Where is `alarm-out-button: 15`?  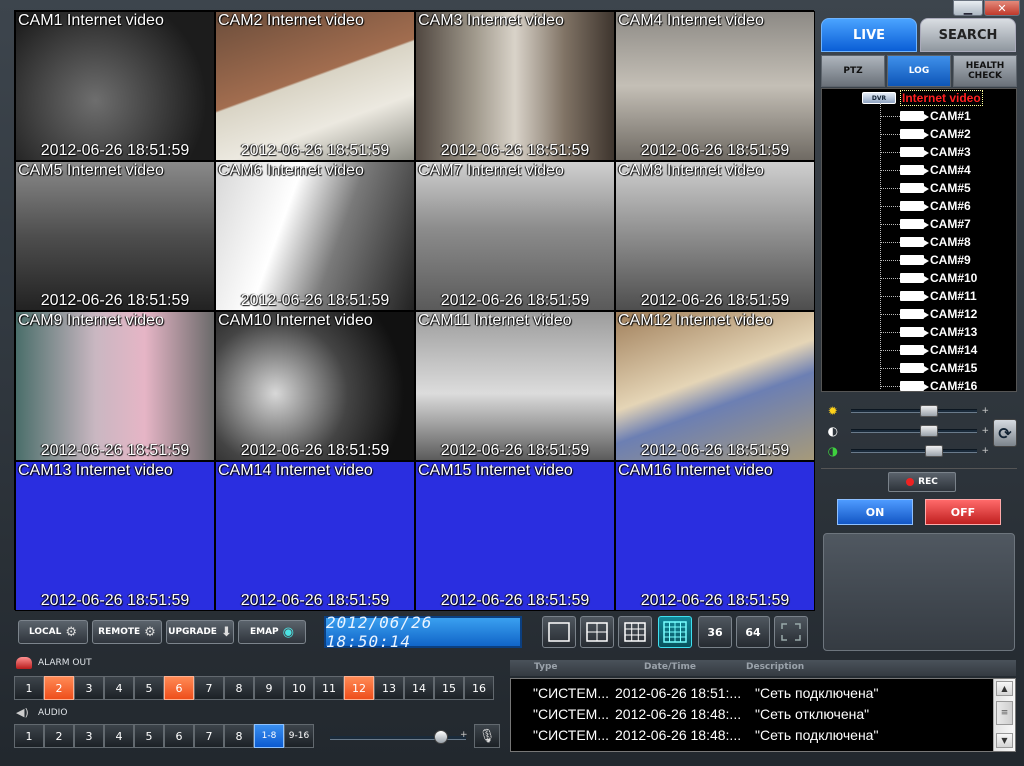 alarm-out-button: 15 is located at coordinates (449, 688).